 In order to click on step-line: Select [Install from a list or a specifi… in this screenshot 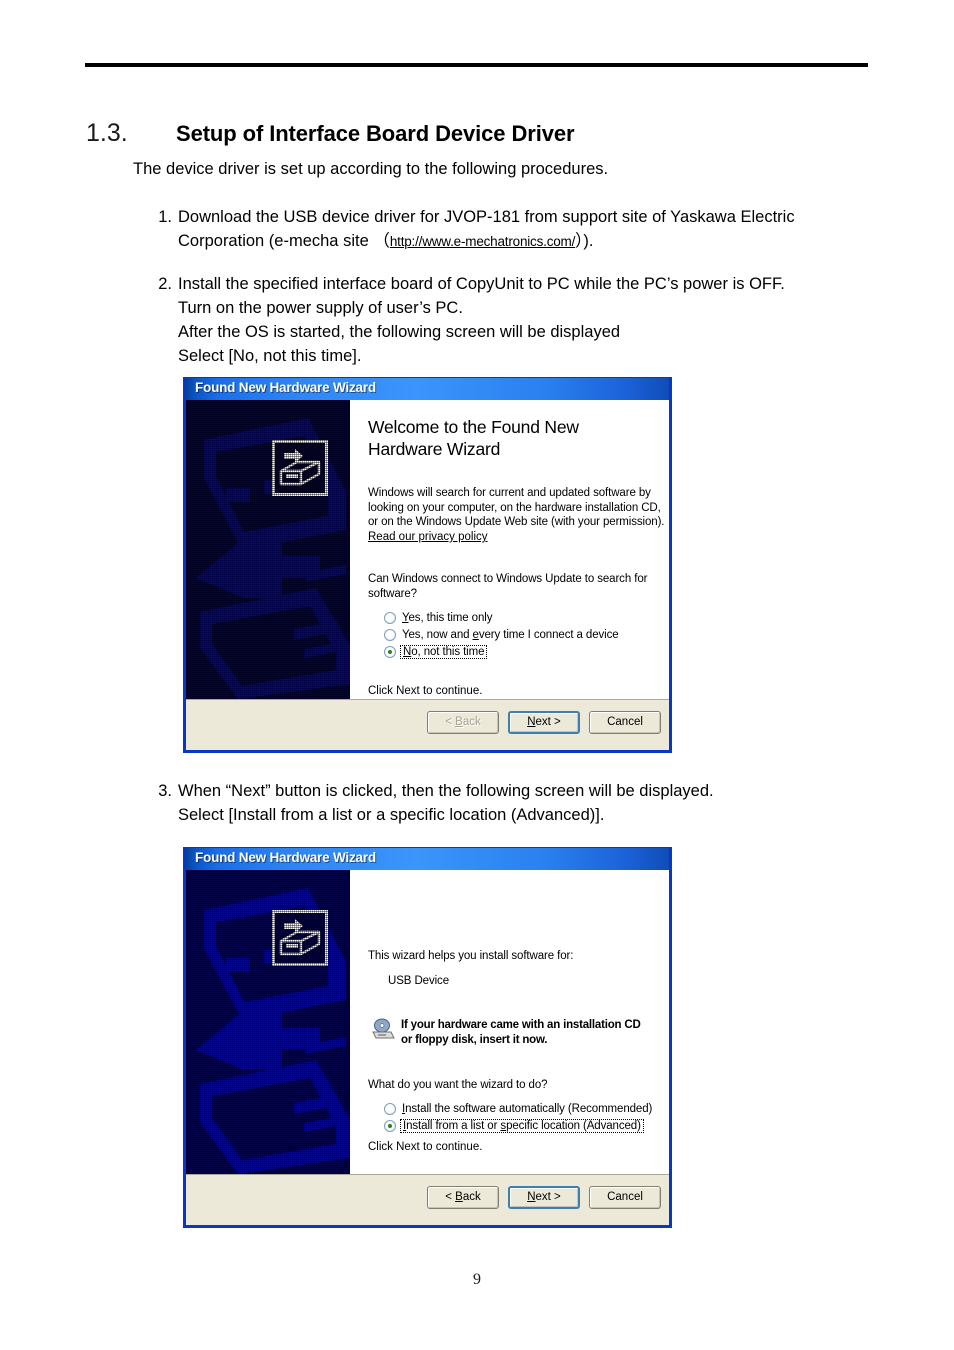, I will do `click(391, 815)`.